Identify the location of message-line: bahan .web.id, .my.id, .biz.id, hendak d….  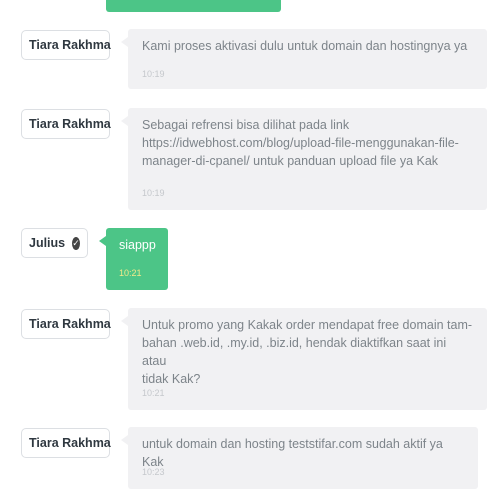
(294, 352).